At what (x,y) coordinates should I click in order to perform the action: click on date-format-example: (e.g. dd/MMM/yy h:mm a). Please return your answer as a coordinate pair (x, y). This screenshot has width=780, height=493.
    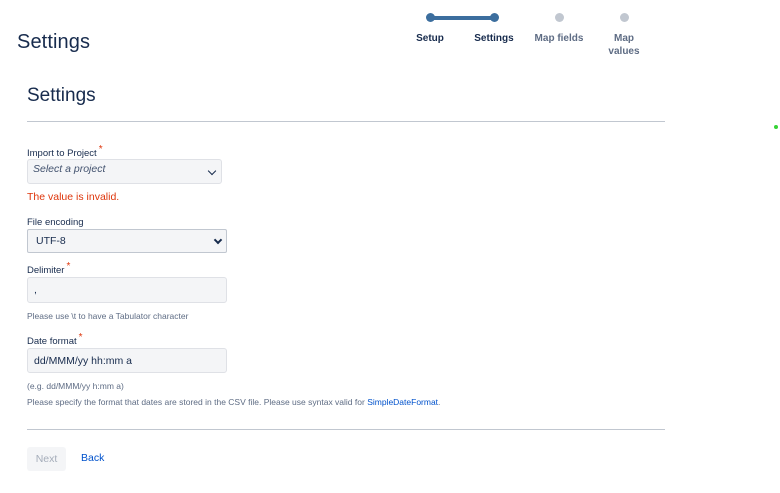
    Looking at the image, I should click on (75, 386).